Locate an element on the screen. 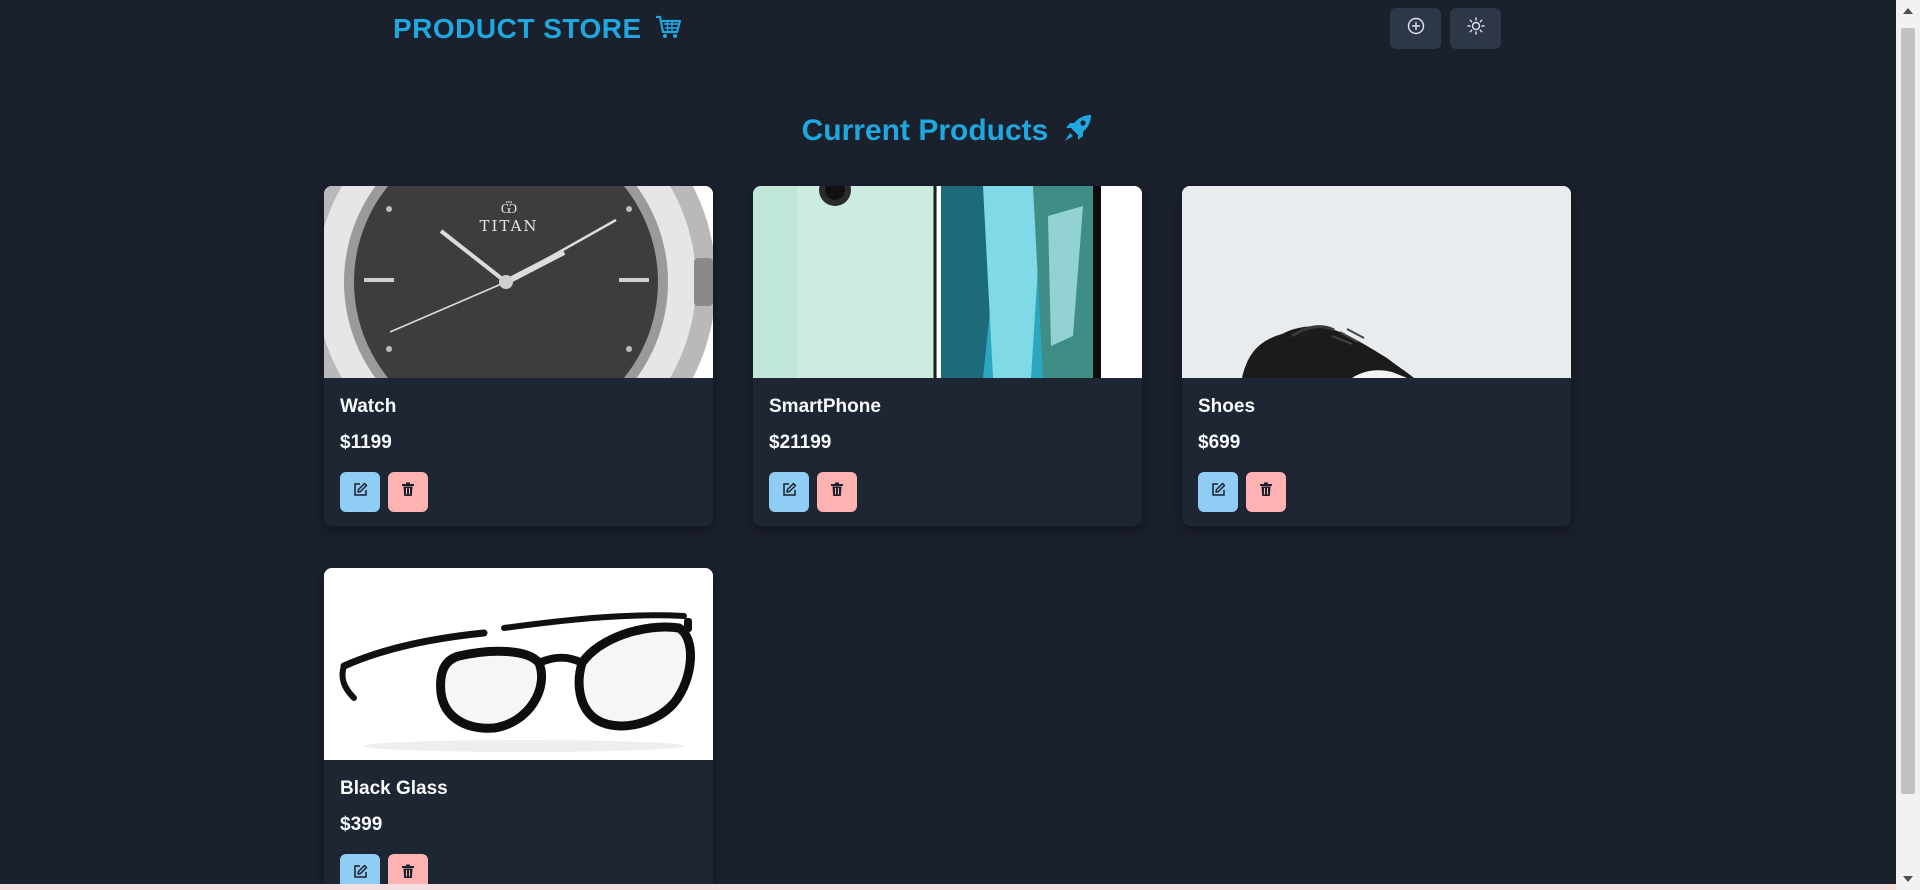 The width and height of the screenshot is (1920, 890). brand-link: PRODUCT STORE is located at coordinates (537, 29).